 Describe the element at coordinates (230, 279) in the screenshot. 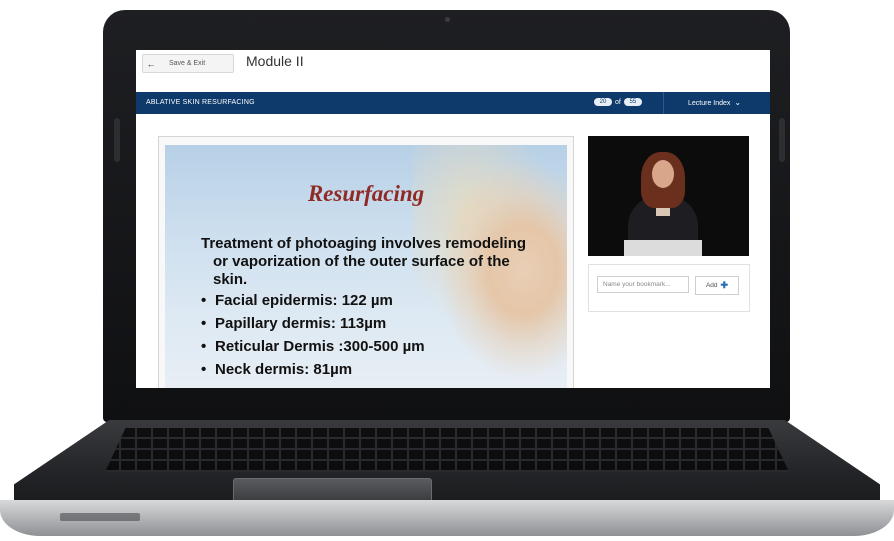

I see `slide-intro-line-3: skin.` at that location.